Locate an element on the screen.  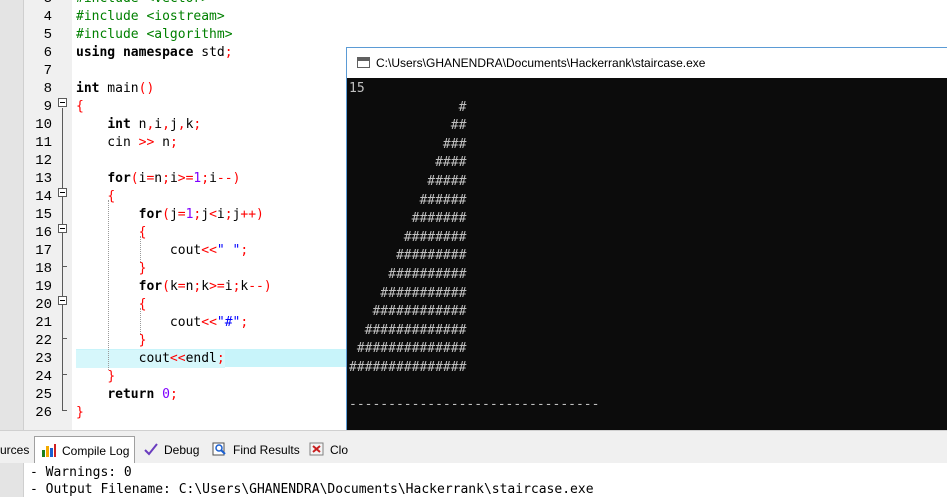
console-line: 15 is located at coordinates (357, 88).